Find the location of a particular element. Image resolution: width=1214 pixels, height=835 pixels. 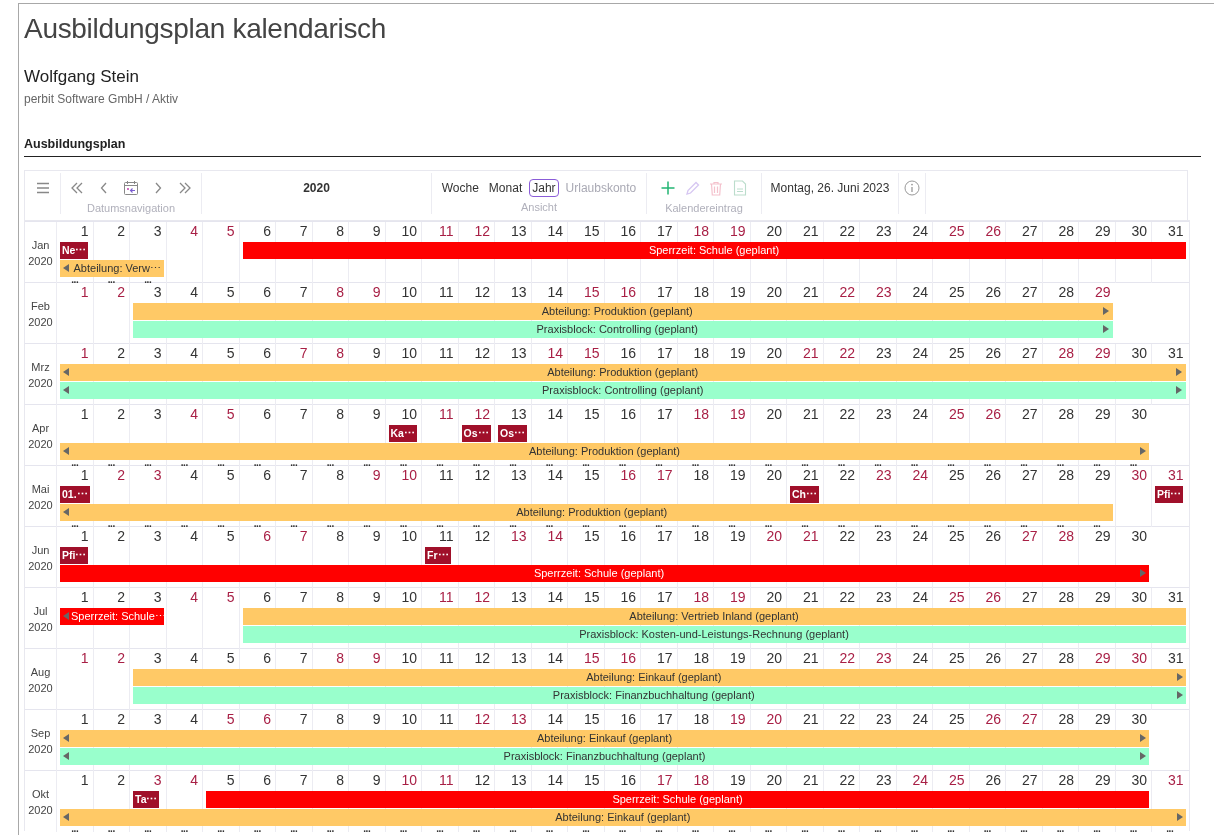

calendar-entry: Ta⋯ is located at coordinates (146, 799).